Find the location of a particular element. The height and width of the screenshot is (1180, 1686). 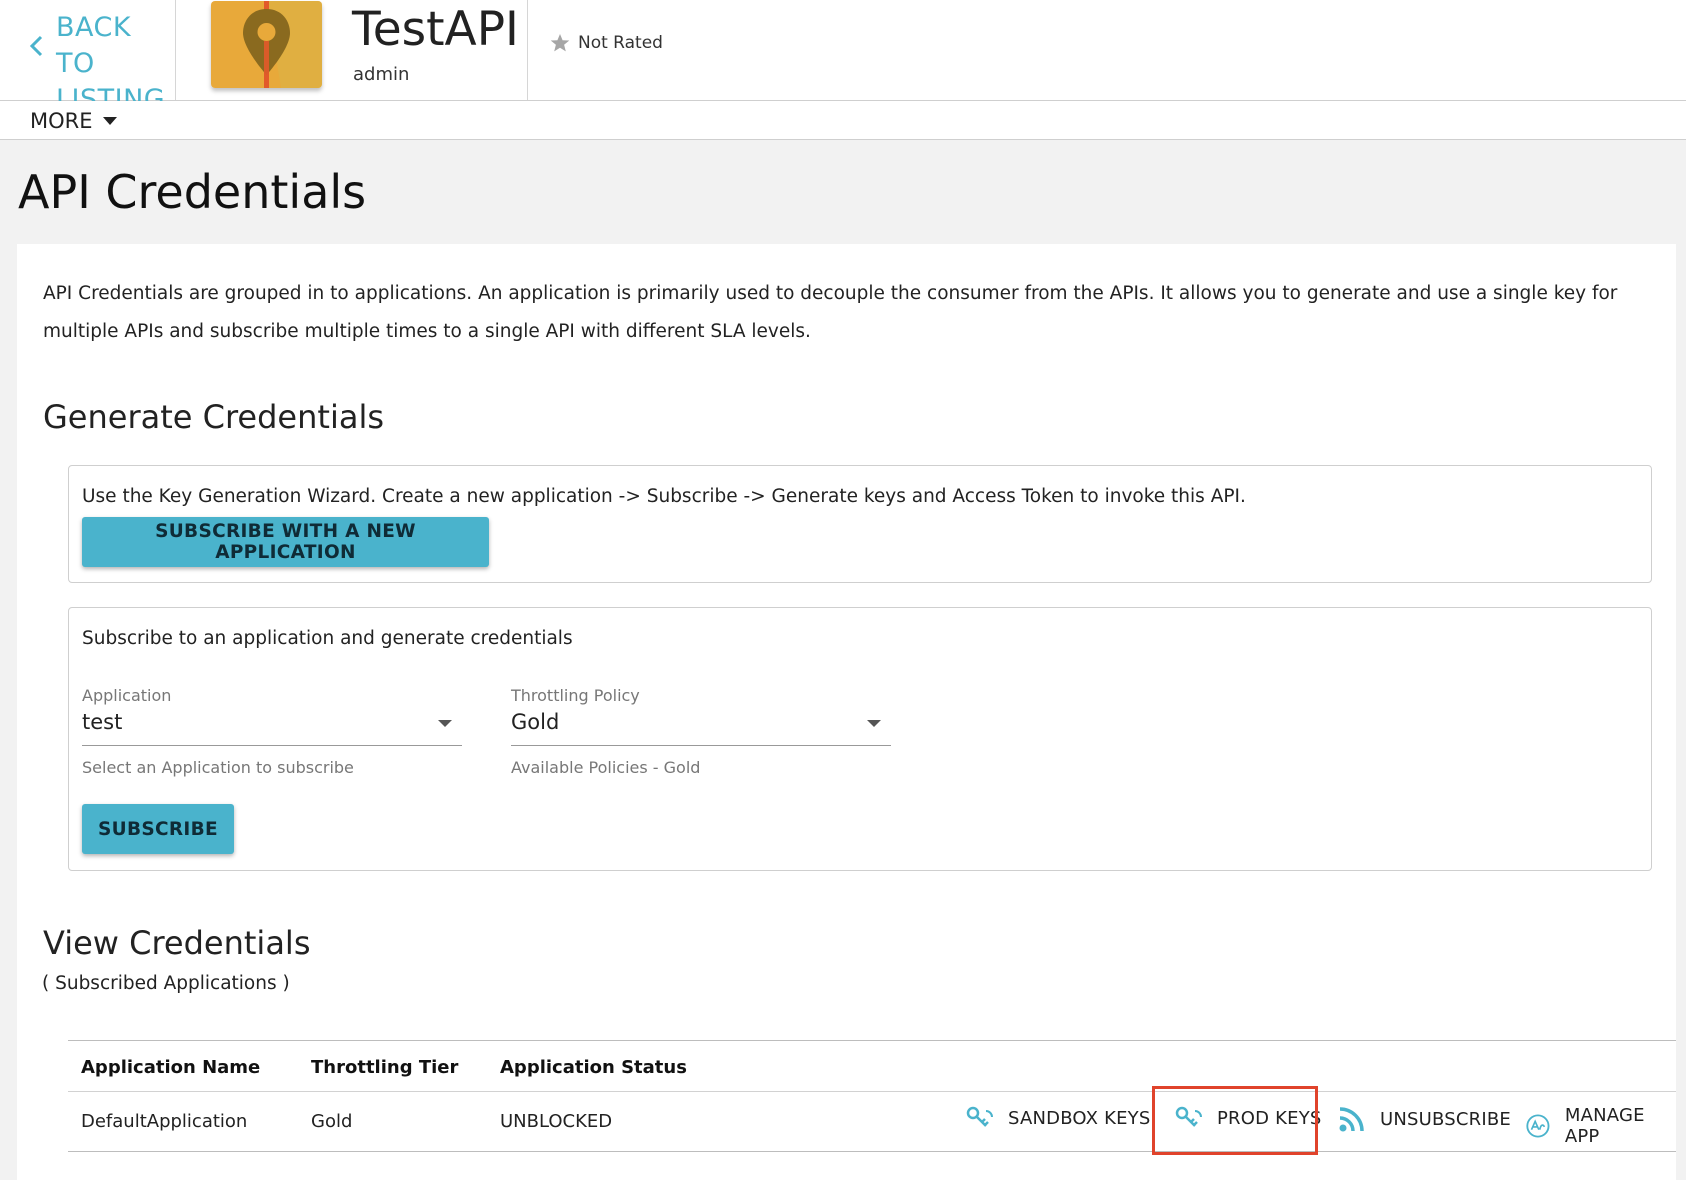

rating: Not Rated is located at coordinates (606, 43).